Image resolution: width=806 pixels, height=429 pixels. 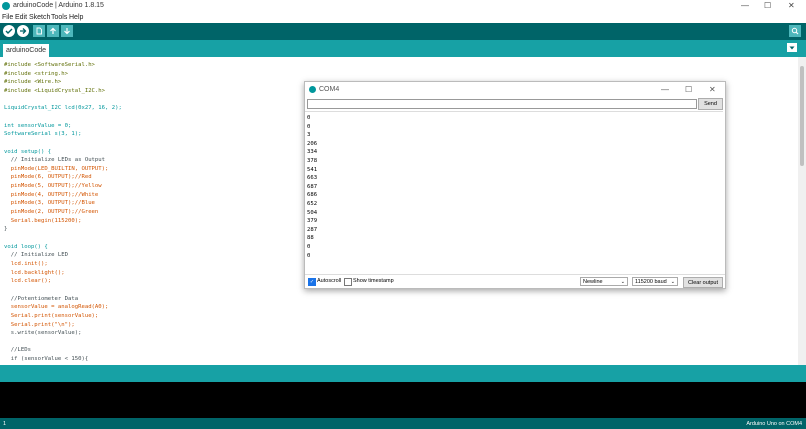 I want to click on menu-edit: Edit, so click(x=21, y=17).